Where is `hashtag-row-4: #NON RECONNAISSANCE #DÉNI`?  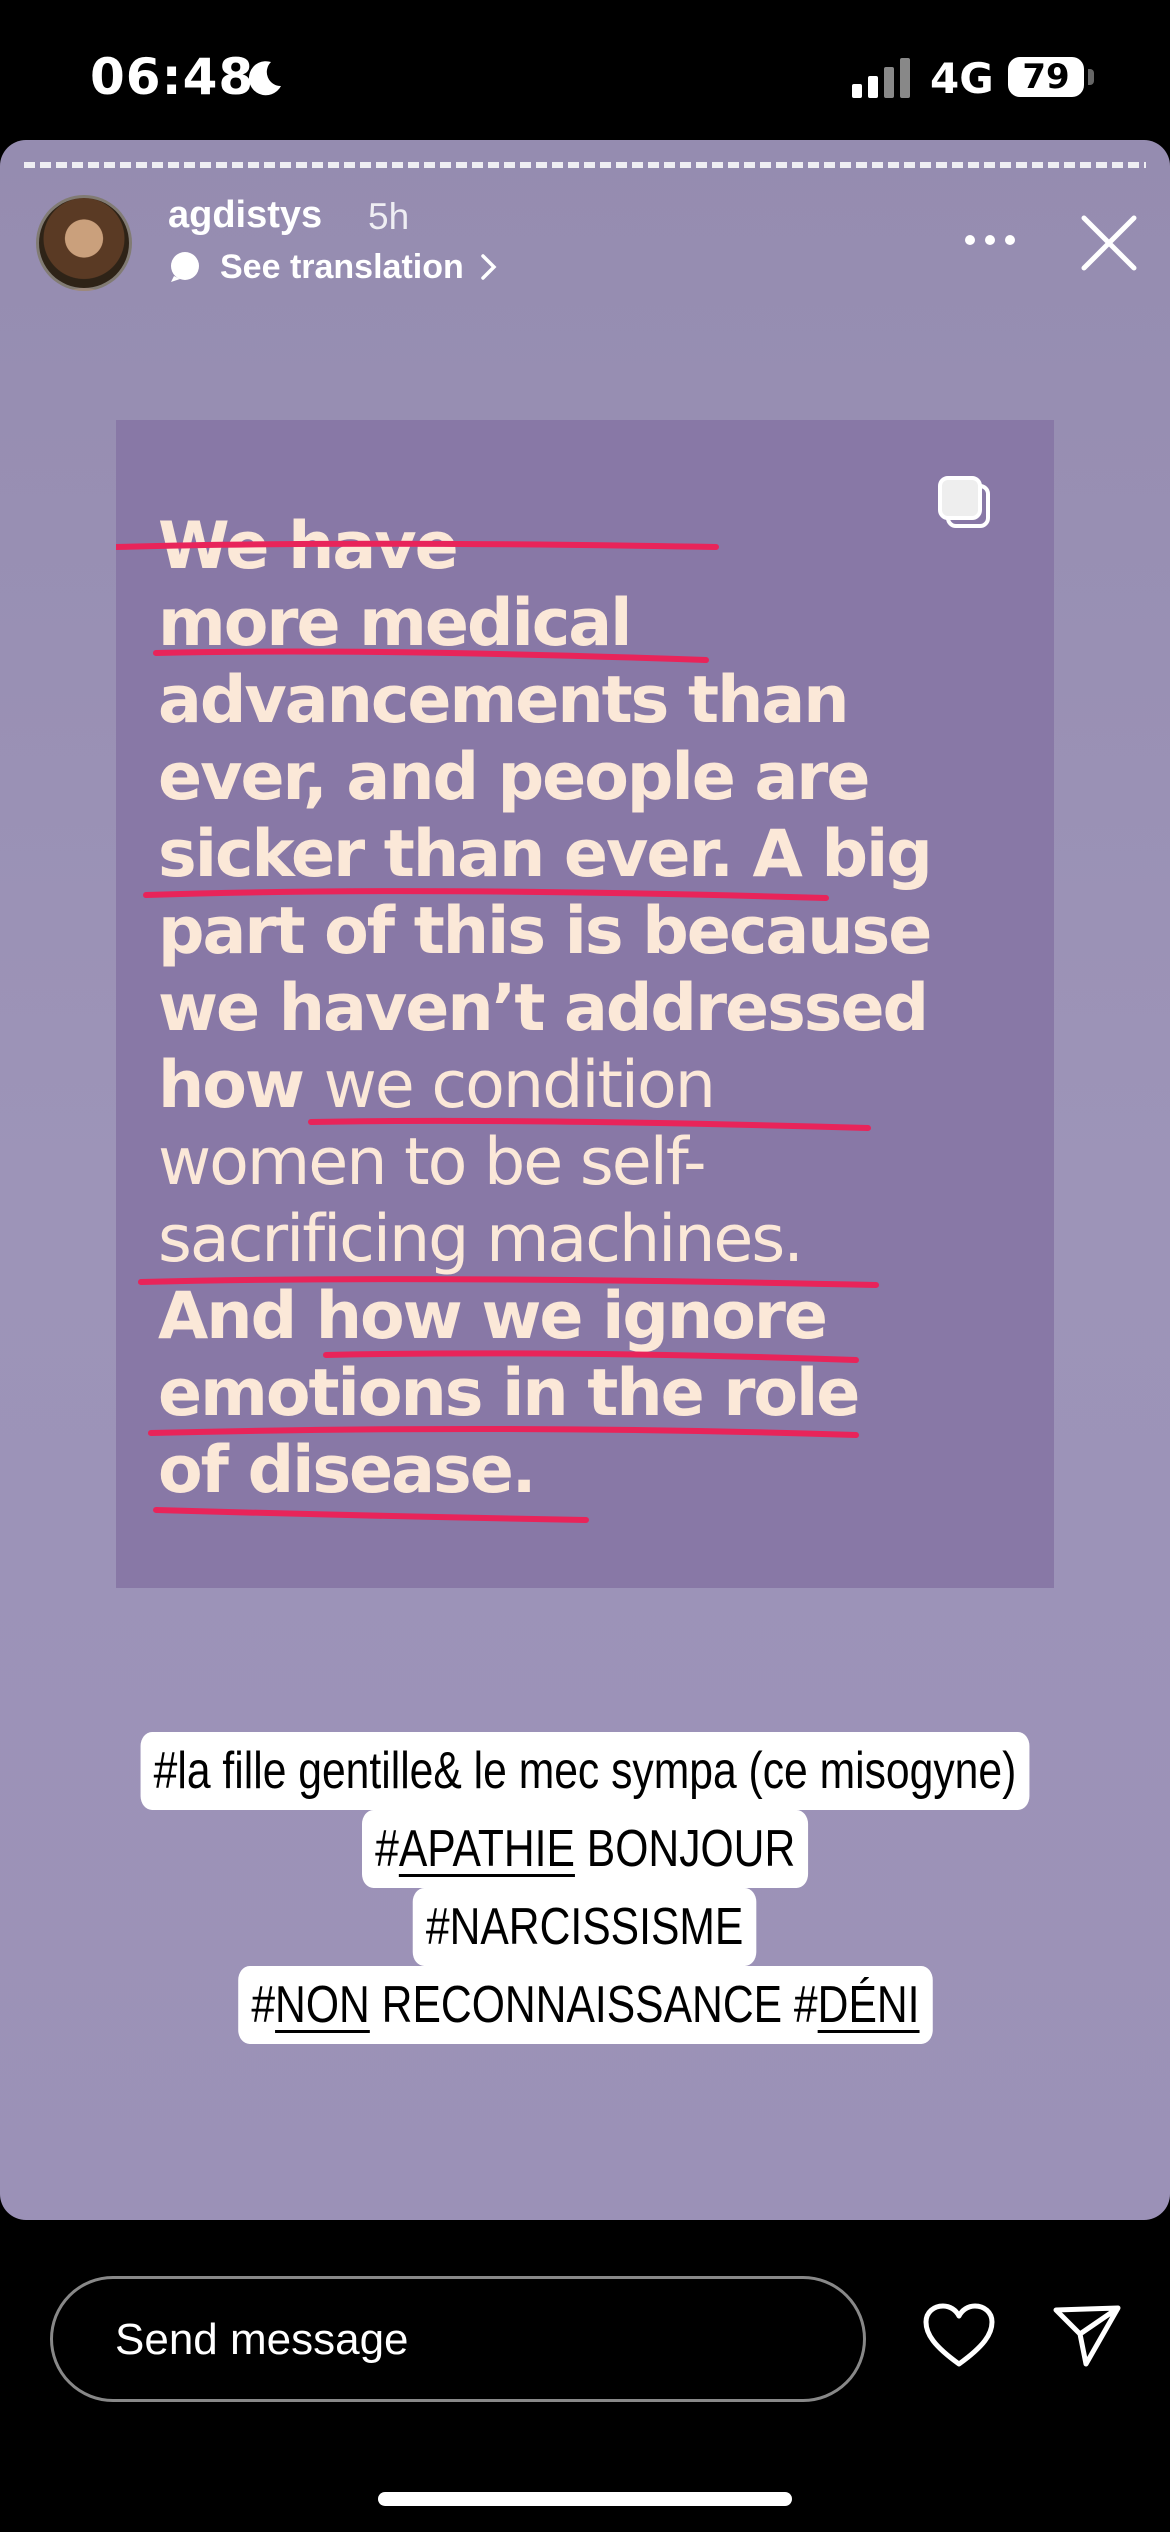 hashtag-row-4: #NON RECONNAISSANCE #DÉNI is located at coordinates (585, 2005).